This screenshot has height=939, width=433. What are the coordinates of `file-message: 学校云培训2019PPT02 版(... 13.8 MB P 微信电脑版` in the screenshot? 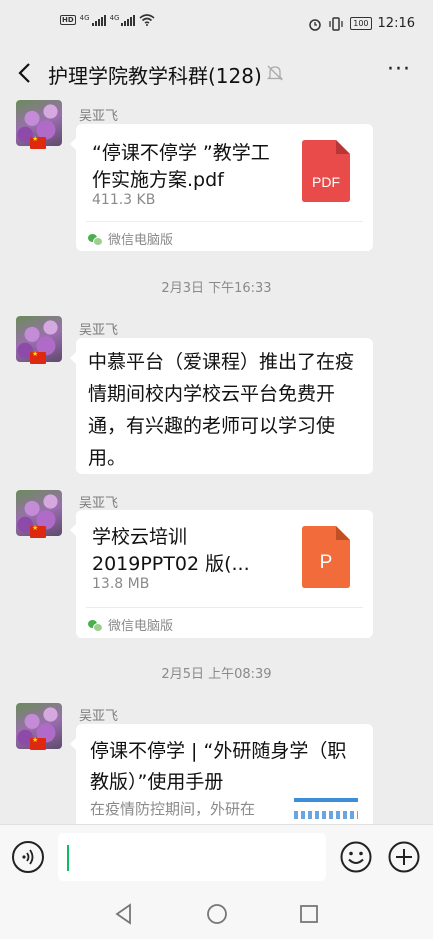 It's located at (221, 574).